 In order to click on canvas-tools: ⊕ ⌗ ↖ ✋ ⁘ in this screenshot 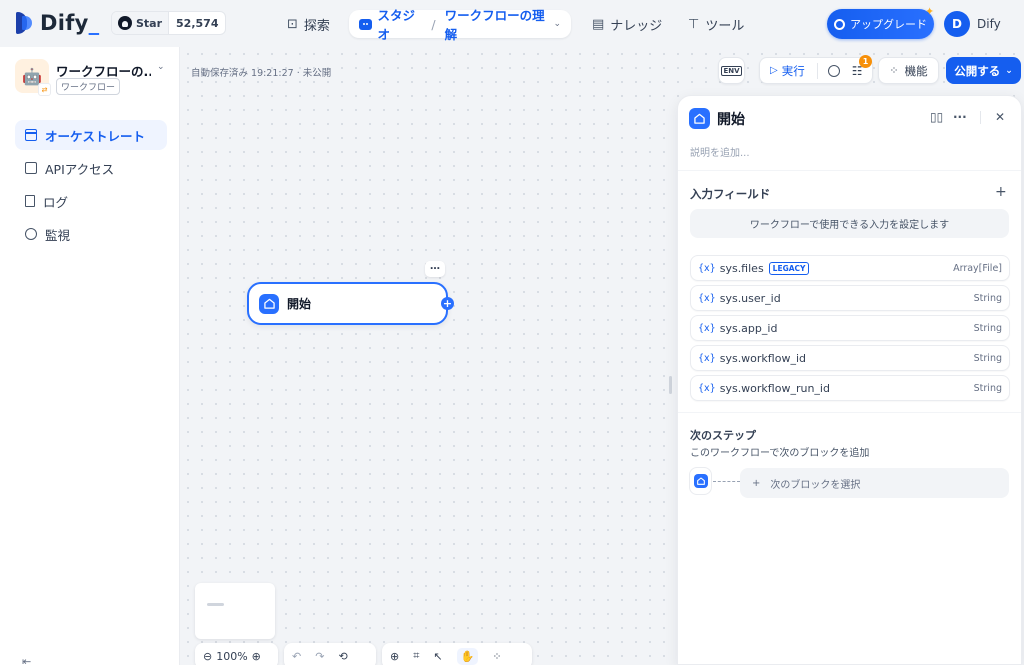, I will do `click(457, 654)`.